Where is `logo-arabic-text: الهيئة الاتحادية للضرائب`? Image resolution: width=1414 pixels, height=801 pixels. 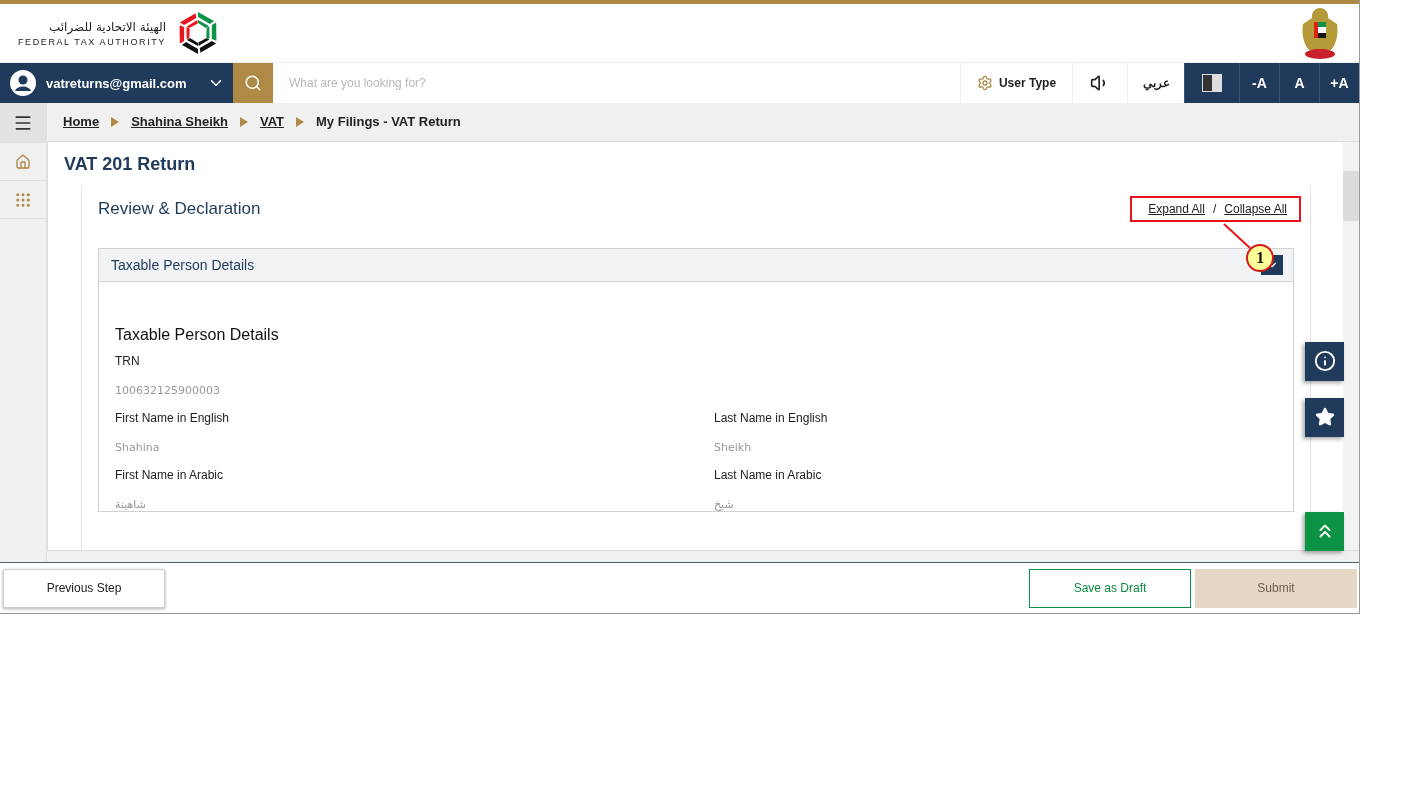
logo-arabic-text: الهيئة الاتحادية للضرائب is located at coordinates (107, 26).